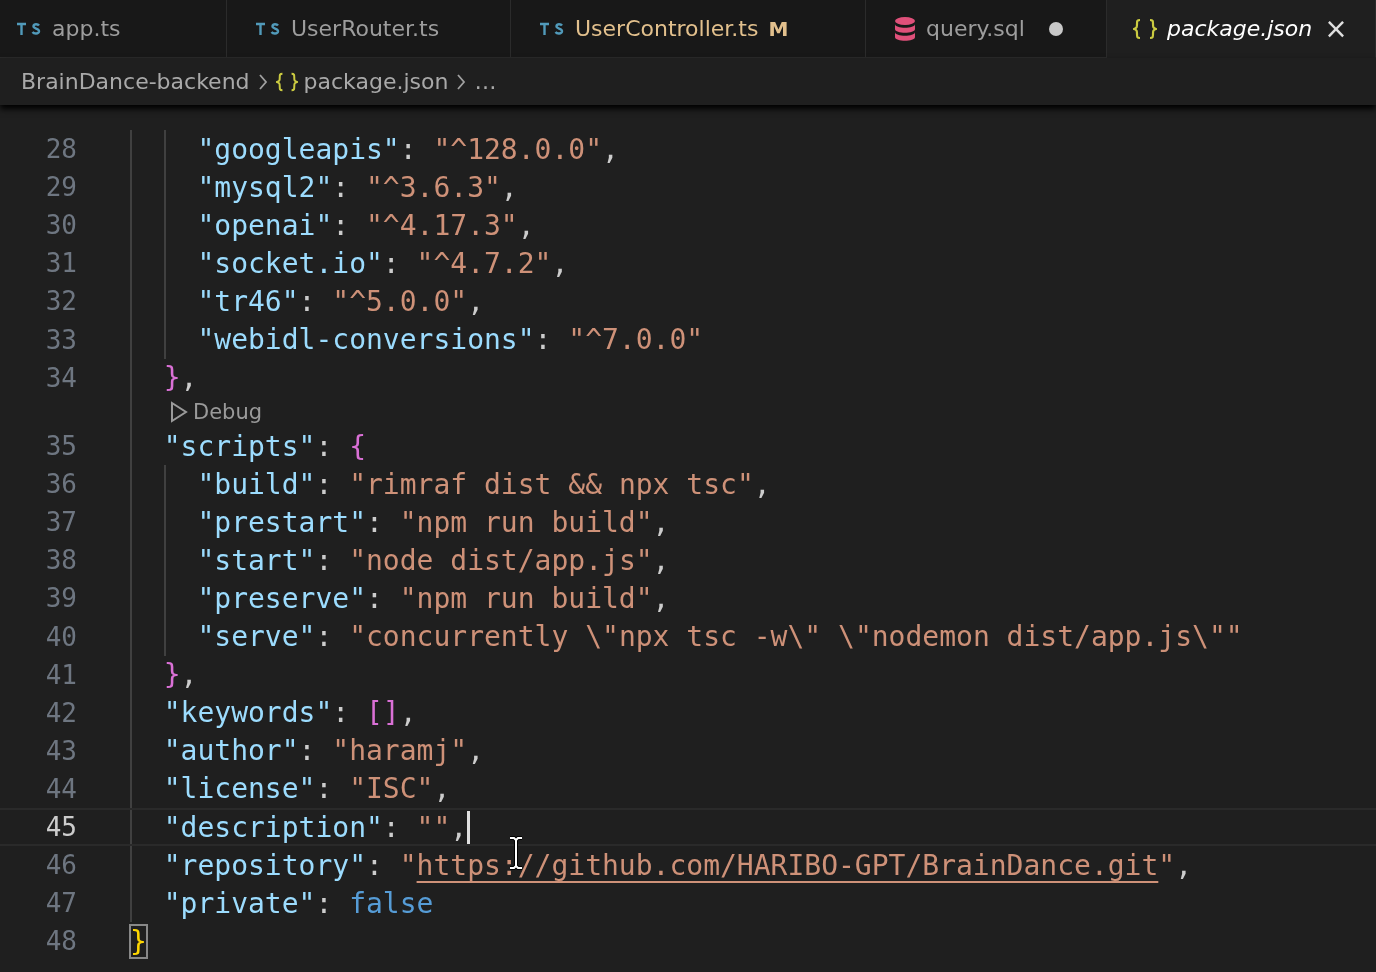  What do you see at coordinates (273, 827) in the screenshot?
I see `json-key: "description"` at bounding box center [273, 827].